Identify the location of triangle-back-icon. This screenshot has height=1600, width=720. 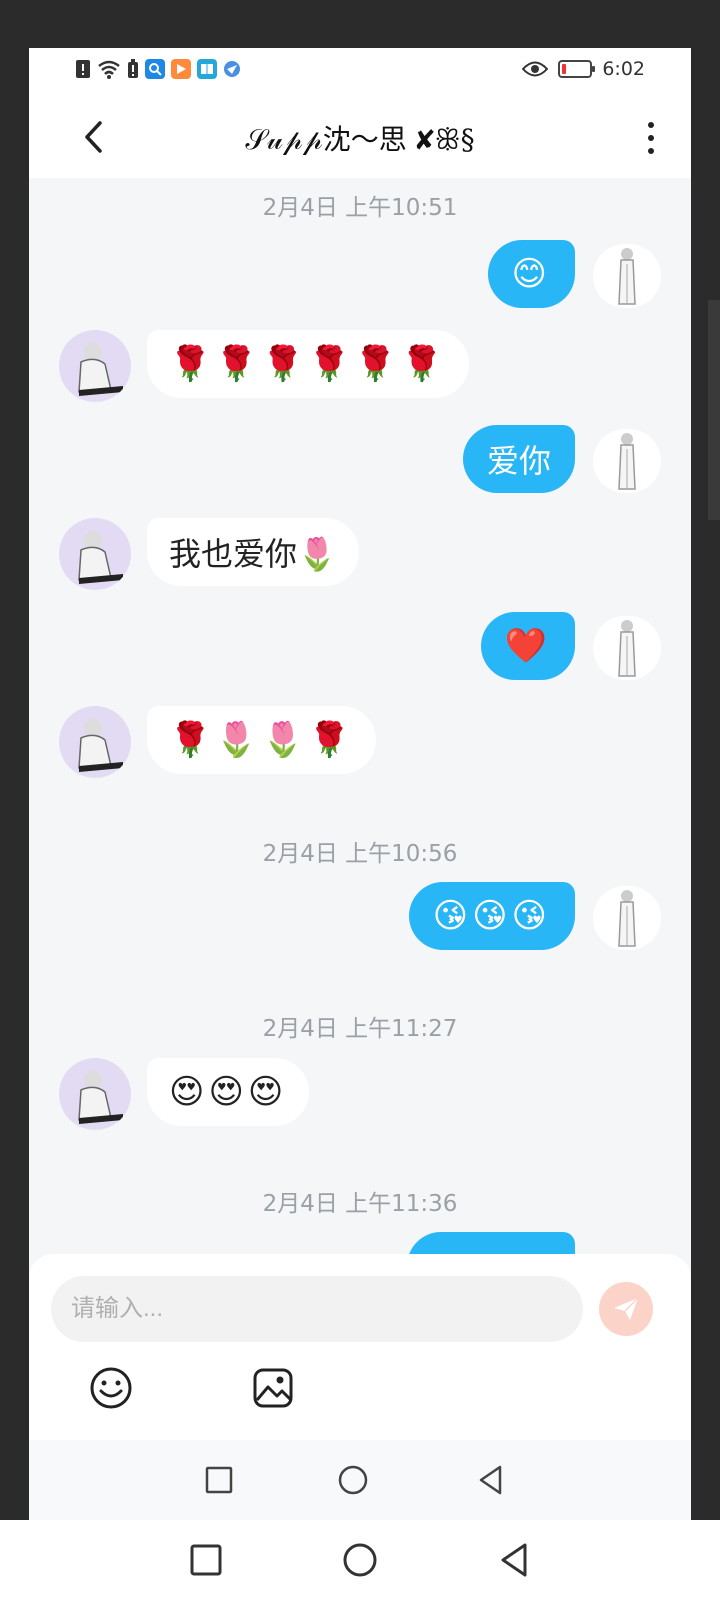
(491, 1480).